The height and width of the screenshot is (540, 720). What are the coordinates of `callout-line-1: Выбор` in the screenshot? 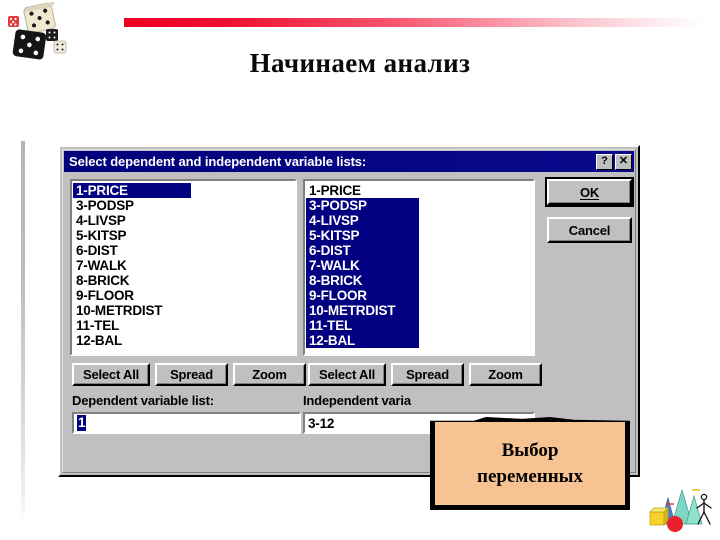 It's located at (530, 450).